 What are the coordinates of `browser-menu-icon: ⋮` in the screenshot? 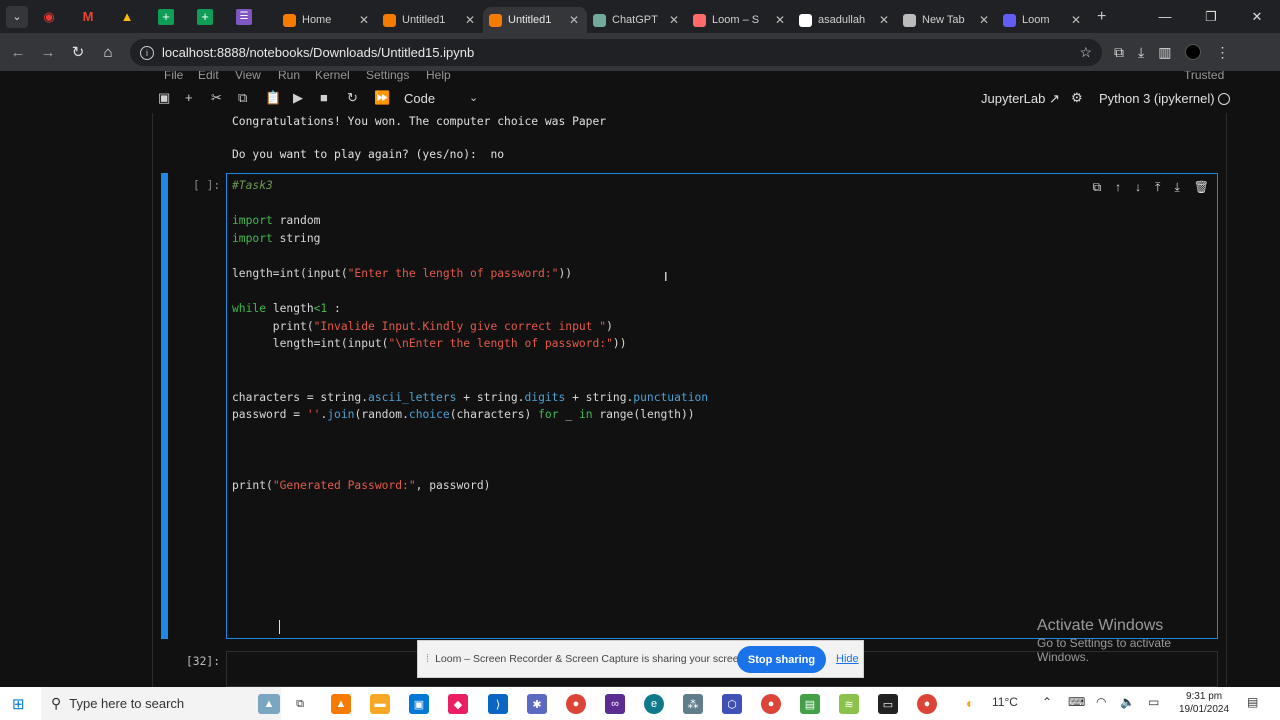 It's located at (1222, 52).